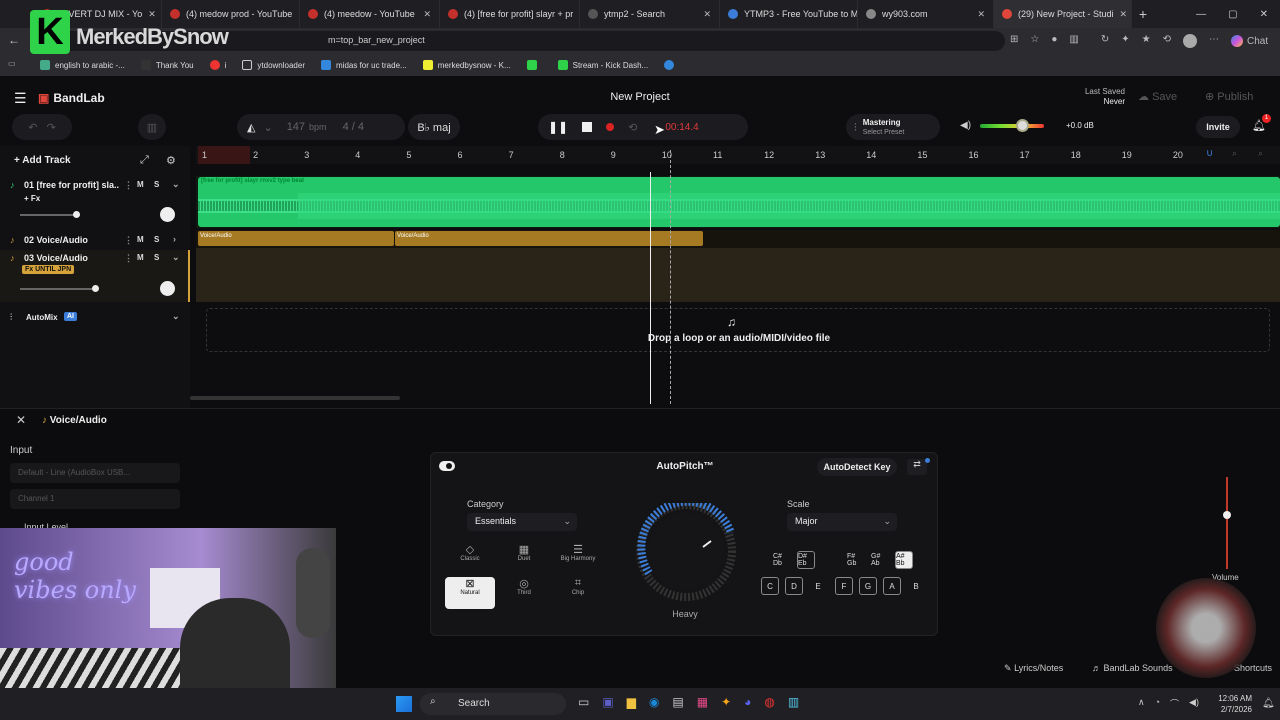  I want to click on key-selector: B♭ maj, so click(434, 127).